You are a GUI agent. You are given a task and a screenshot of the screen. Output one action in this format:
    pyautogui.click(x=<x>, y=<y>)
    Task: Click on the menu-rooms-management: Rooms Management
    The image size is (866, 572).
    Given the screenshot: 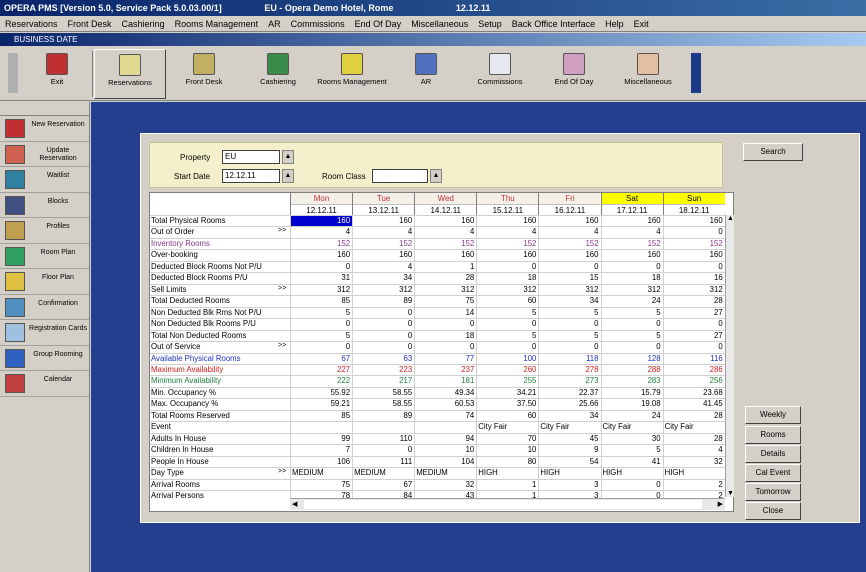 What is the action you would take?
    pyautogui.click(x=217, y=23)
    